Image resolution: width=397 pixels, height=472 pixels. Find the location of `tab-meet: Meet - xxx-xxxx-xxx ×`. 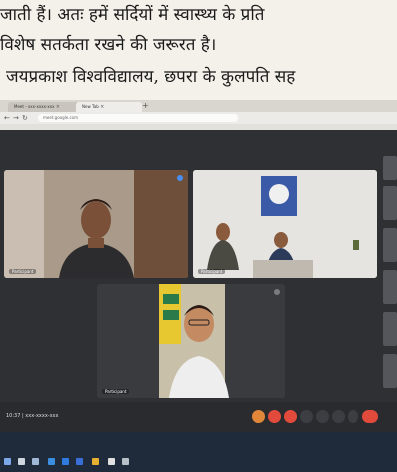

tab-meet: Meet - xxx-xxxx-xxx × is located at coordinates (44, 107).